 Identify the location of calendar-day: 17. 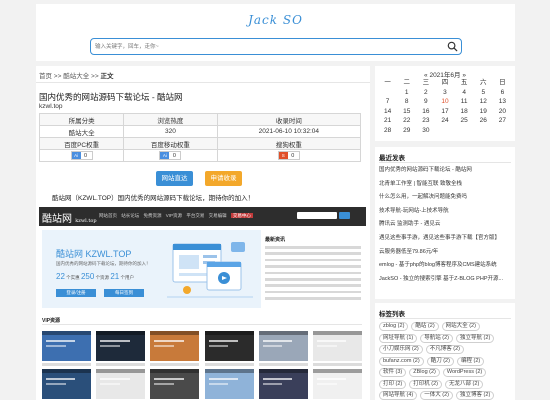
(444, 112).